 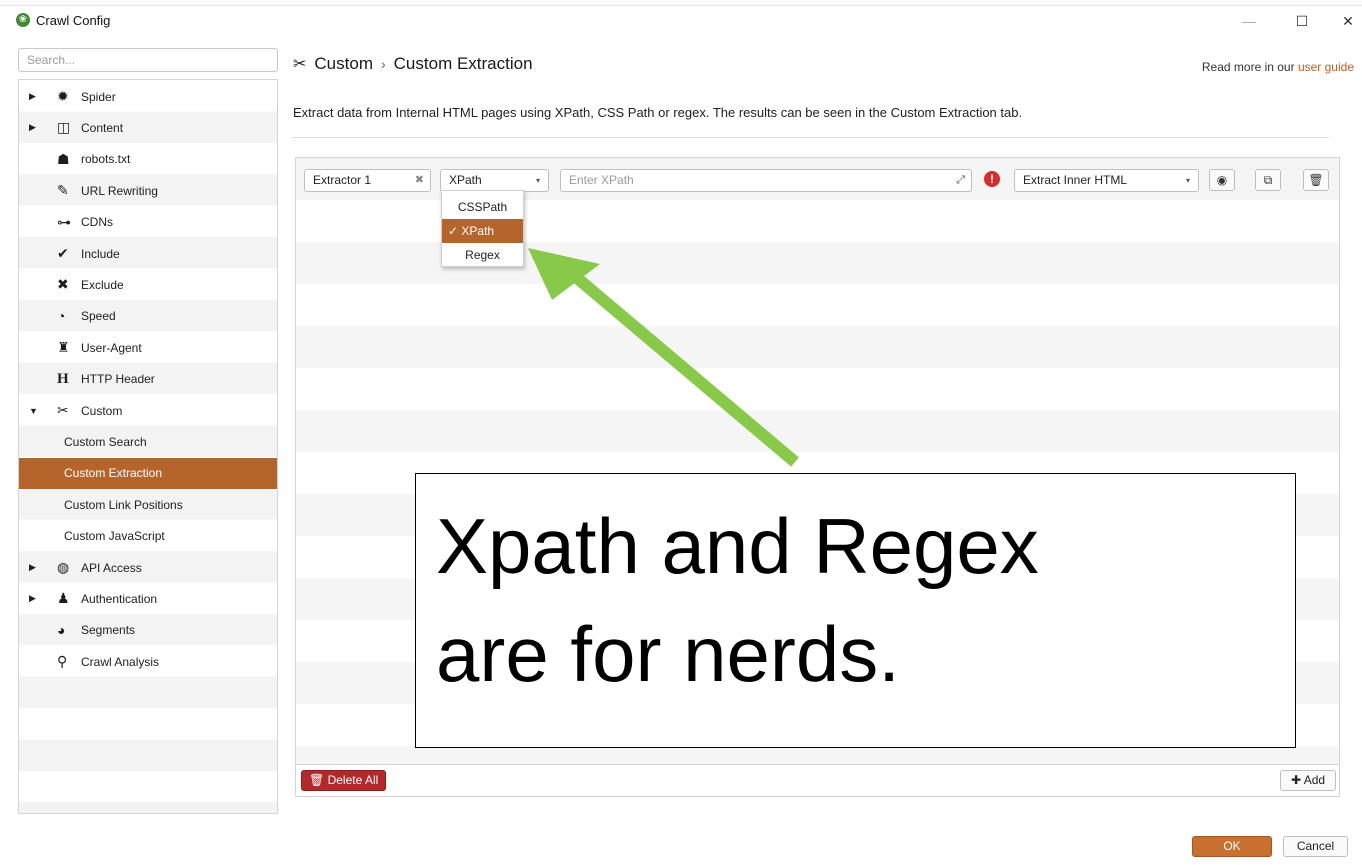 I want to click on close-button: ✕, so click(x=1343, y=21).